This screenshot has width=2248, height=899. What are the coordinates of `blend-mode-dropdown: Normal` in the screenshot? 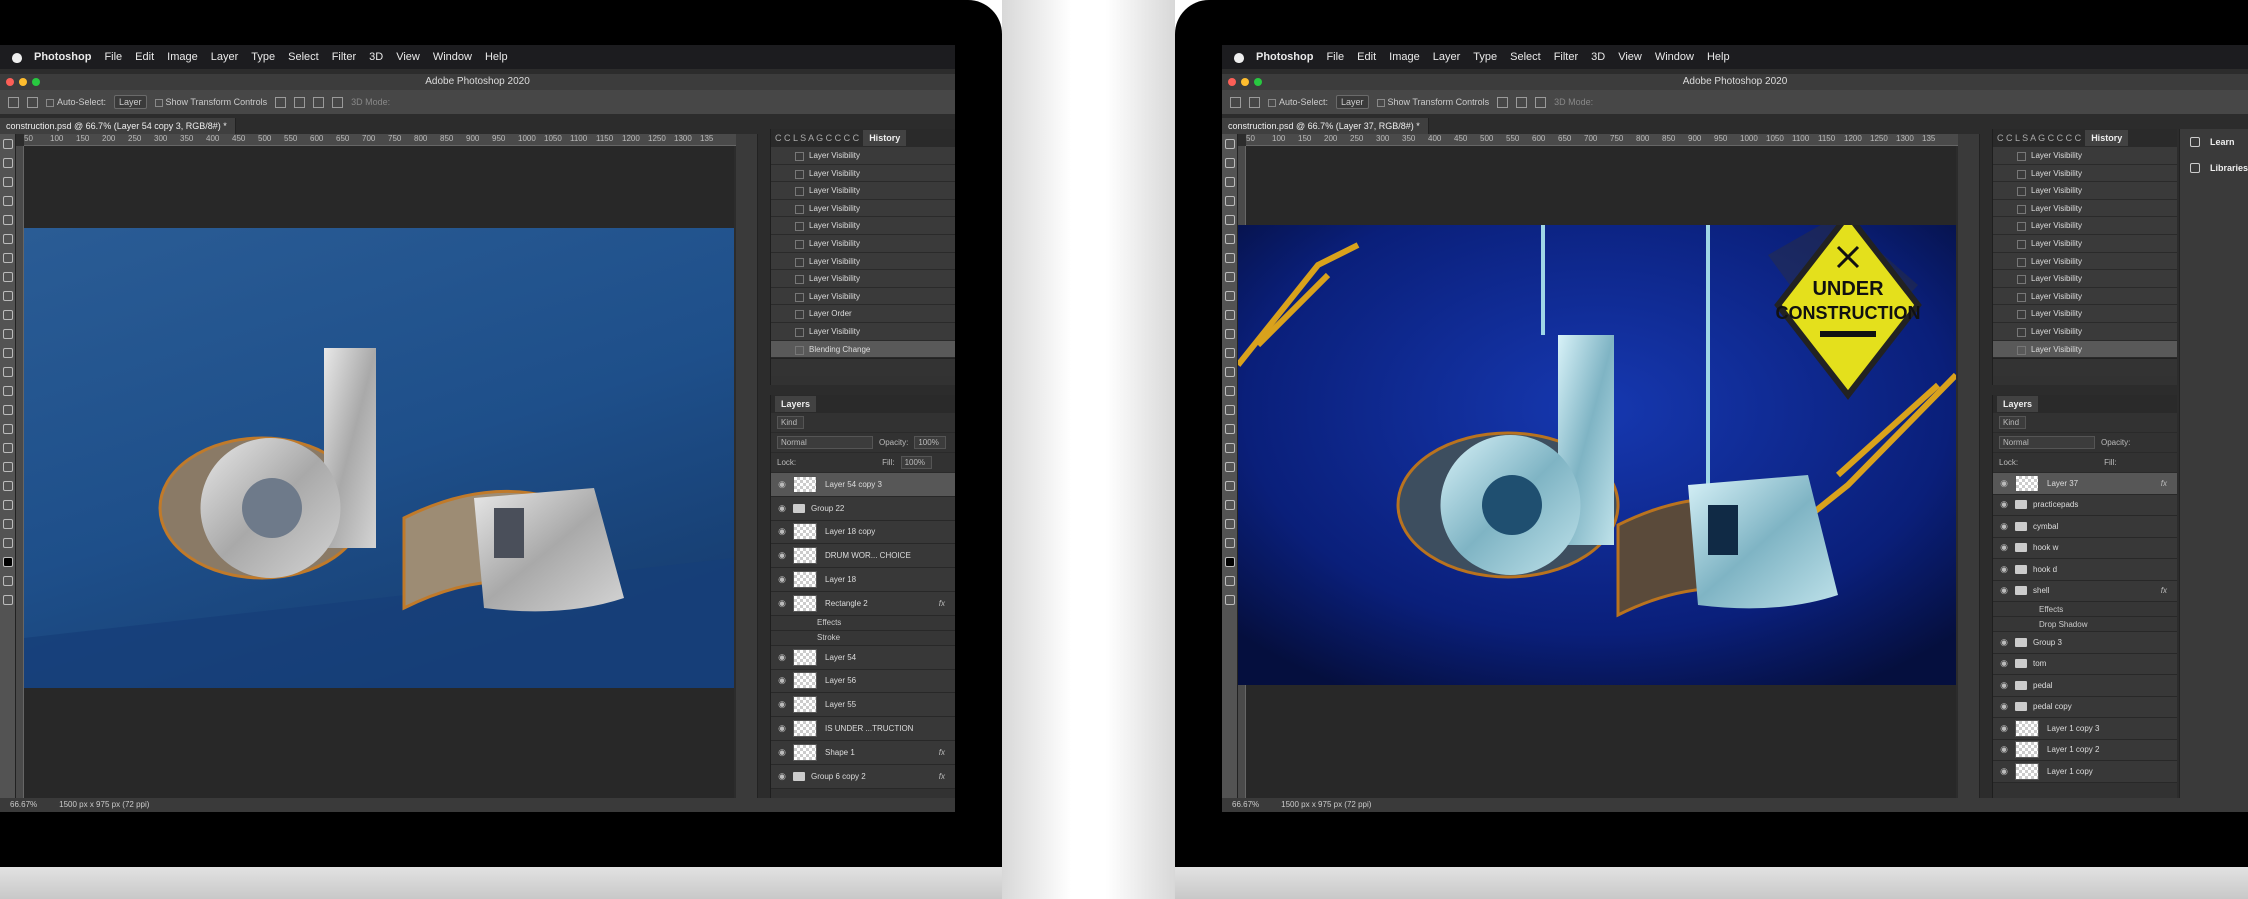 It's located at (2047, 442).